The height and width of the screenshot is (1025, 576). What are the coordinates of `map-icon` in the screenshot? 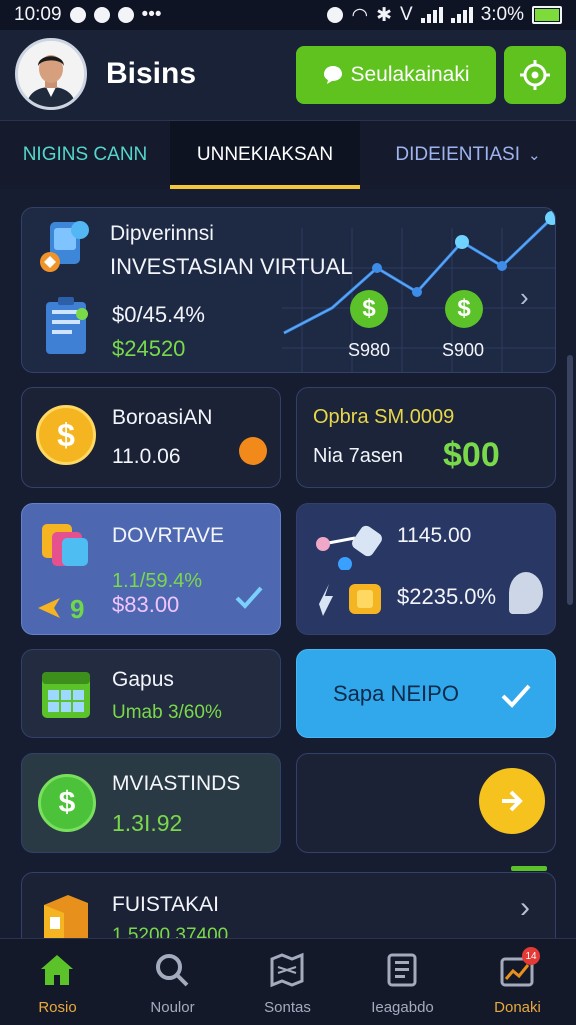 It's located at (287, 970).